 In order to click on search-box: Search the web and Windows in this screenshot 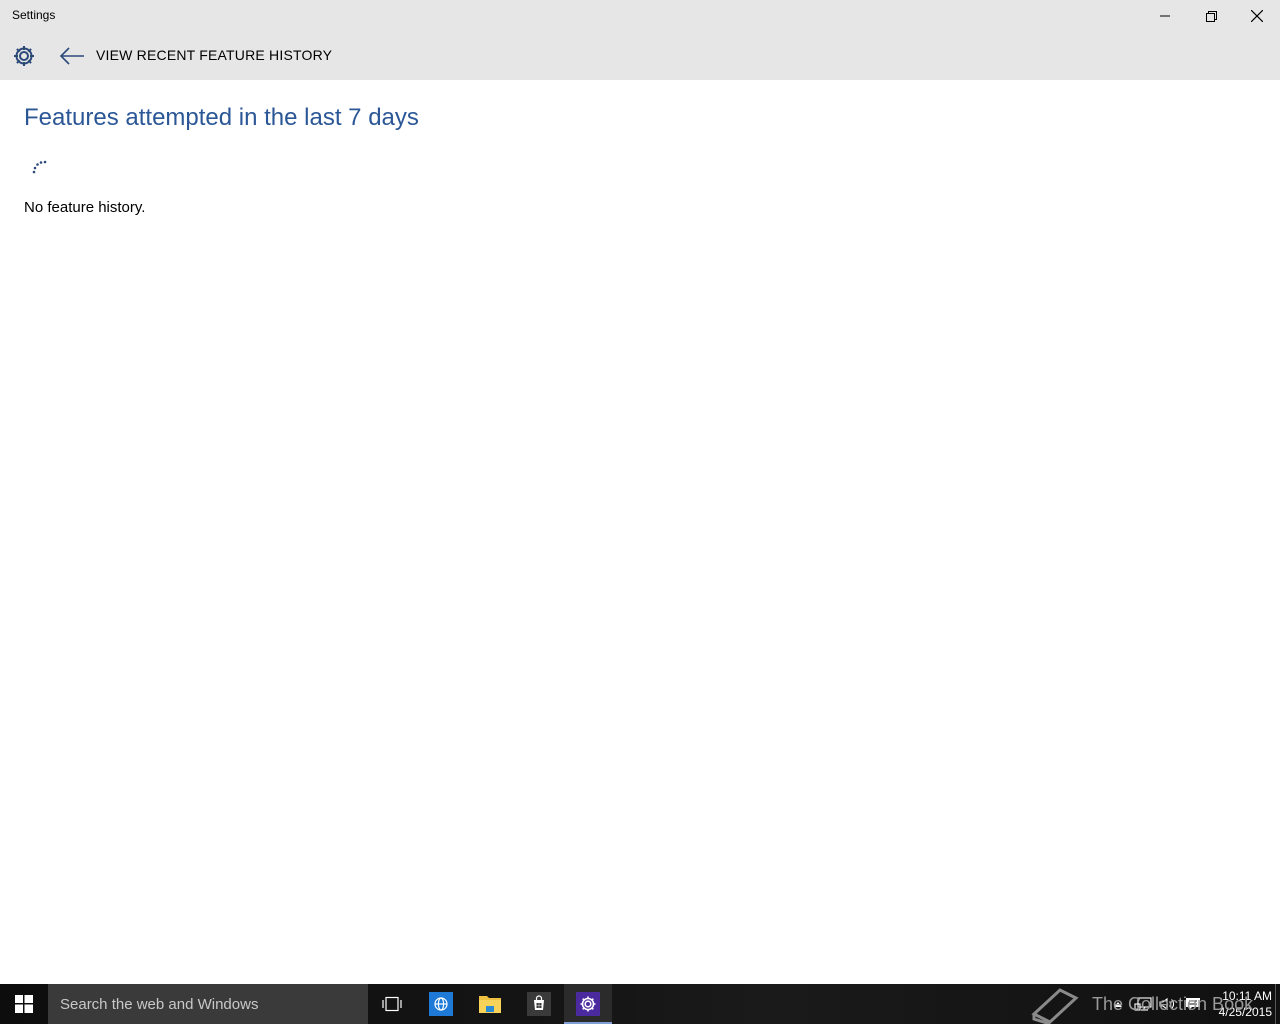, I will do `click(208, 1004)`.